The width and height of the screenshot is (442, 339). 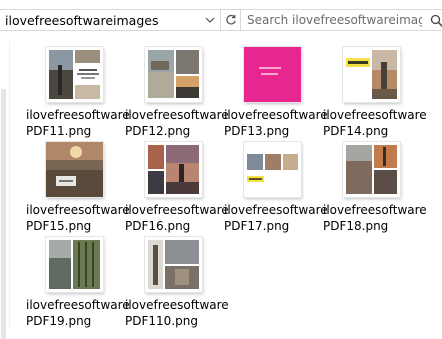 What do you see at coordinates (76, 218) in the screenshot?
I see `file-name: ilovefreesoftwarePDF15.png` at bounding box center [76, 218].